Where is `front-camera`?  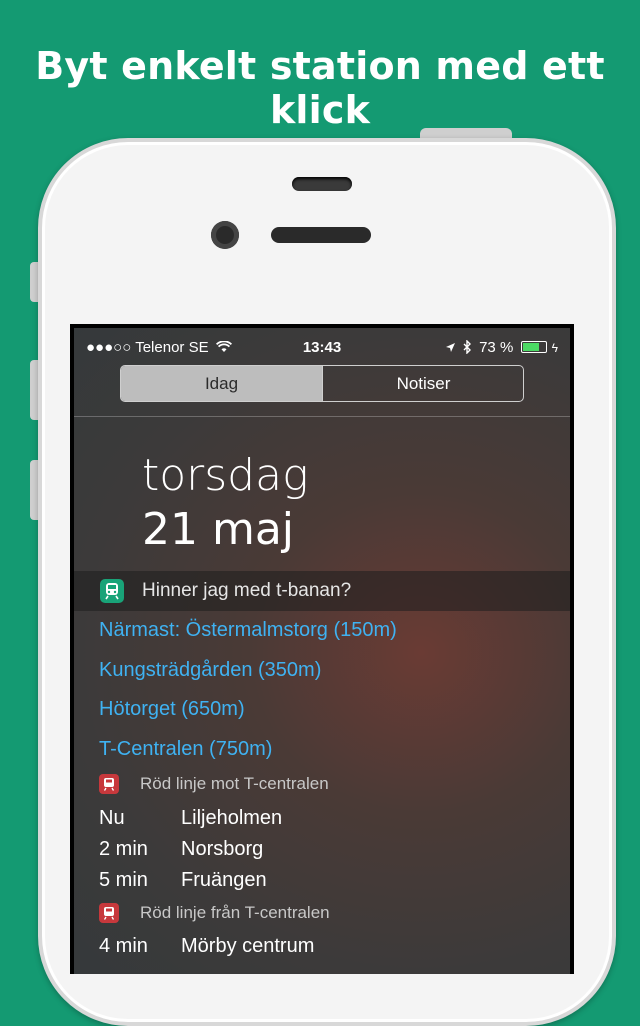 front-camera is located at coordinates (225, 235).